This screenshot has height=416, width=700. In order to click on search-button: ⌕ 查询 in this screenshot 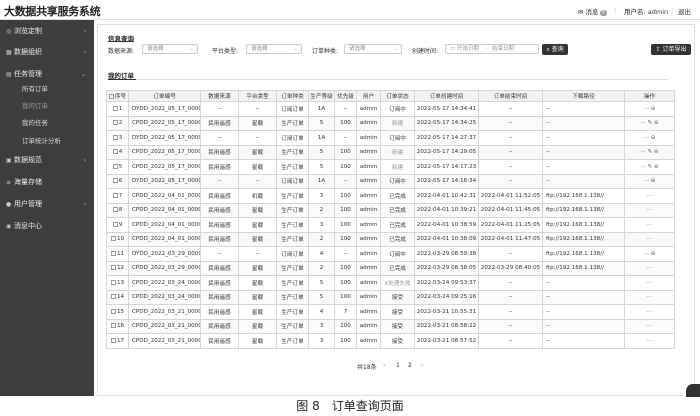, I will do `click(555, 49)`.